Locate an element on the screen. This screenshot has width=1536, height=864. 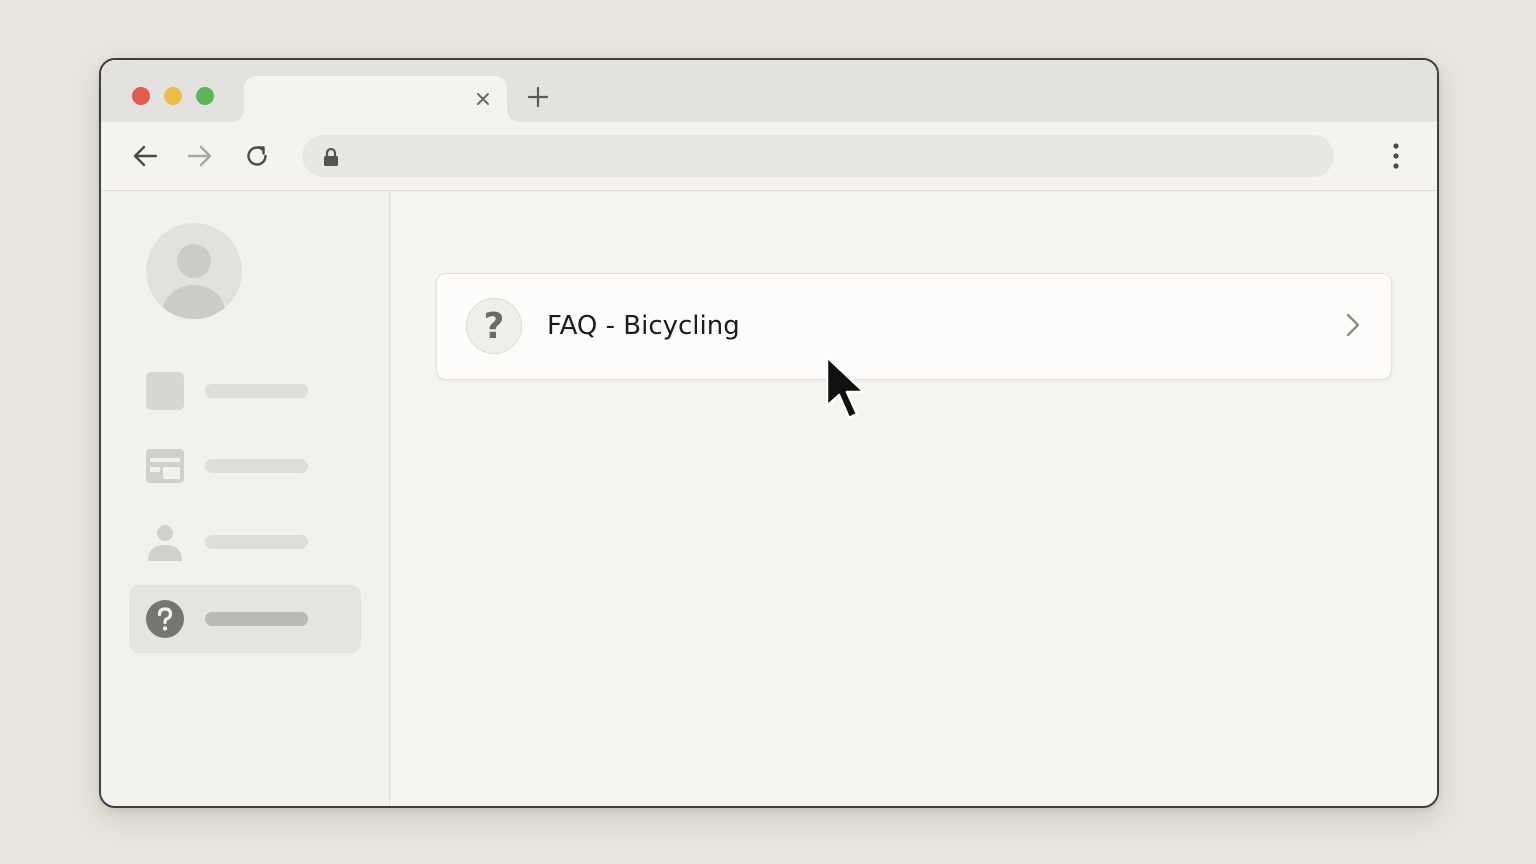
browser-toolbar is located at coordinates (769, 156).